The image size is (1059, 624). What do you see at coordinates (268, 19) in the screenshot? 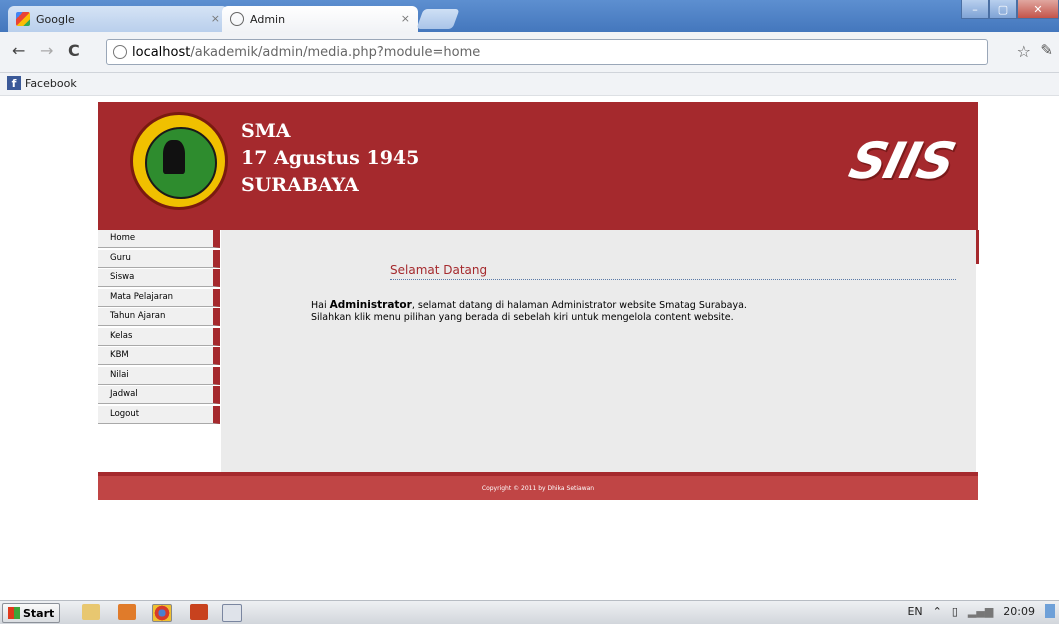
I see `tab-label: Admin` at bounding box center [268, 19].